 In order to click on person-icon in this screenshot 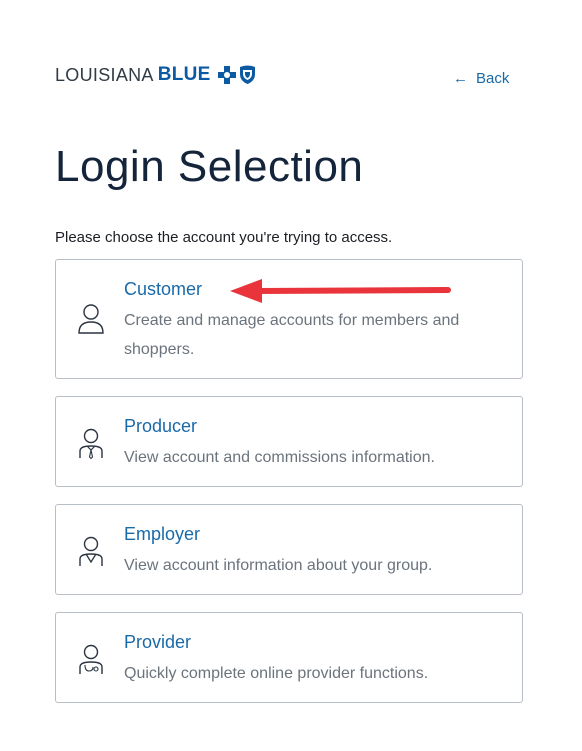, I will do `click(91, 319)`.